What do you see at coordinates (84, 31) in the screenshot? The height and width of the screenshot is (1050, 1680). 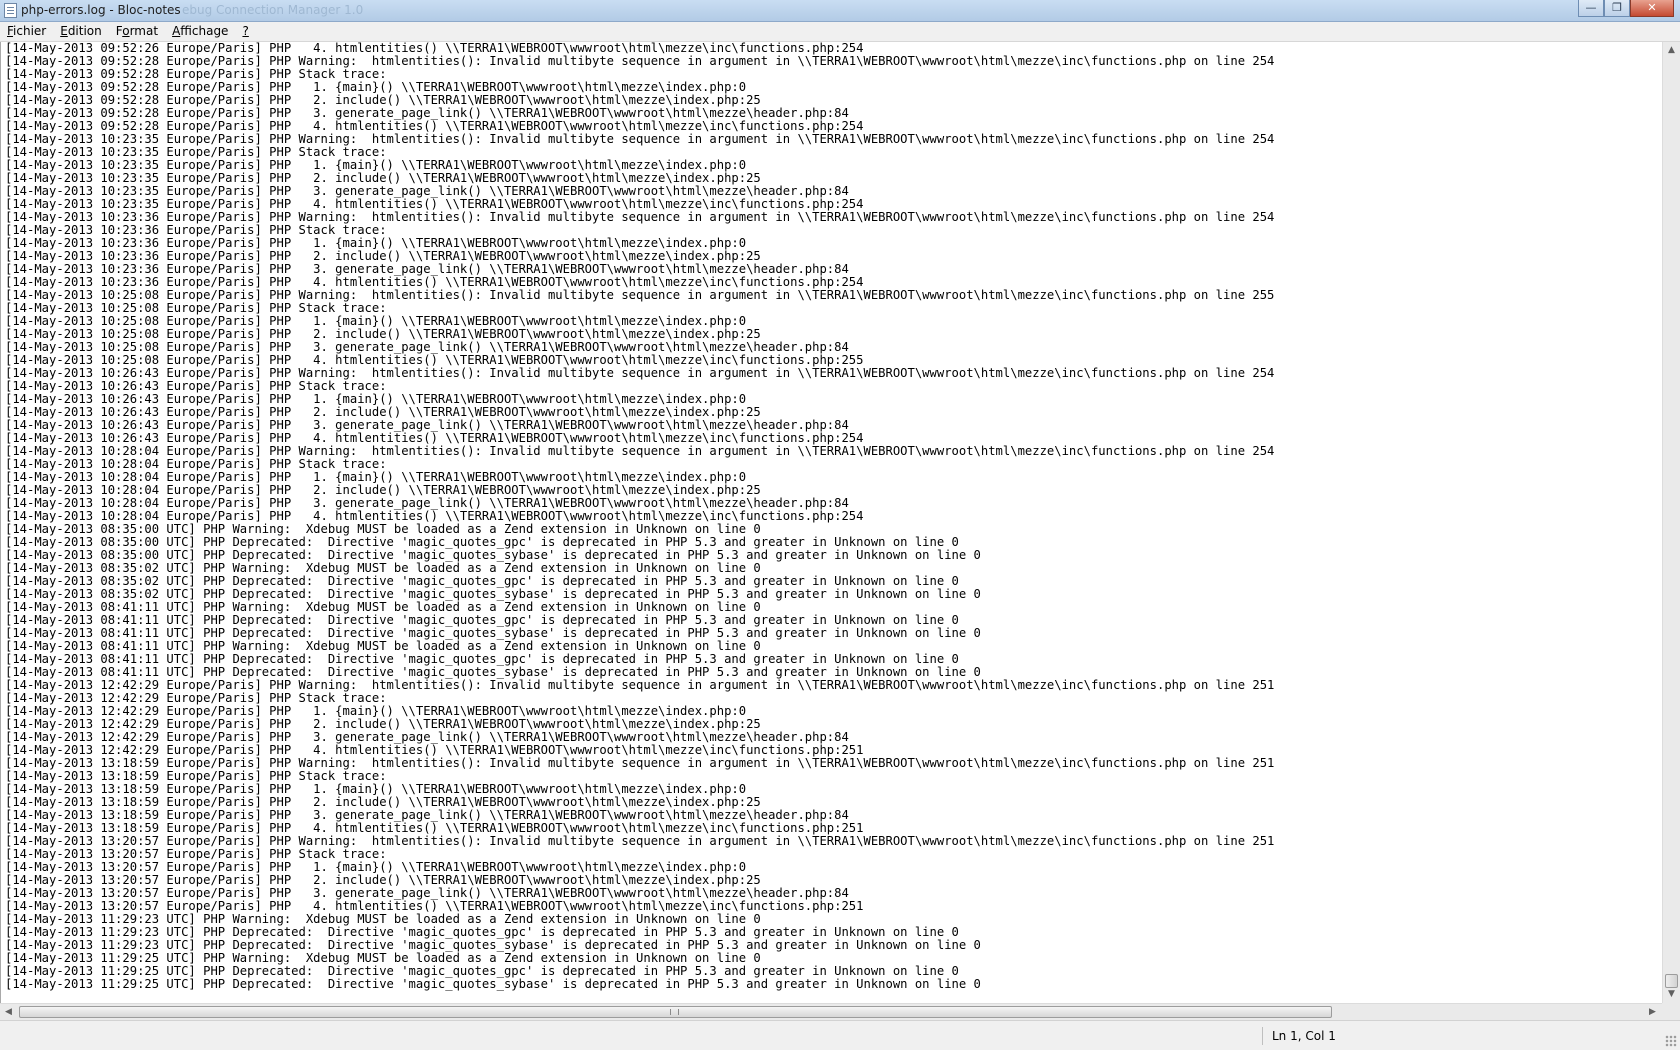 I see `menu-edition-rest: dition` at bounding box center [84, 31].